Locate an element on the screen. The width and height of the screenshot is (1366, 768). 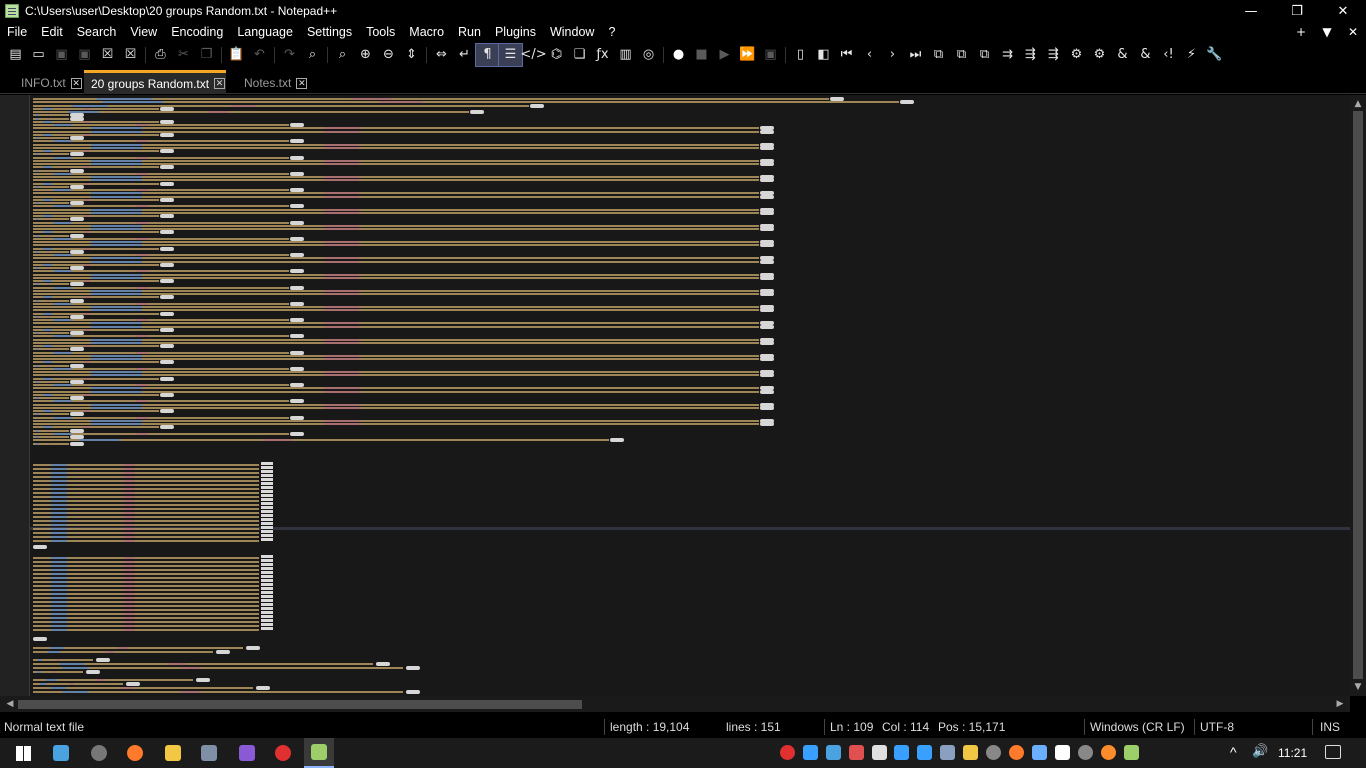
plugin-k-icon: ‹! is located at coordinates (1168, 55).